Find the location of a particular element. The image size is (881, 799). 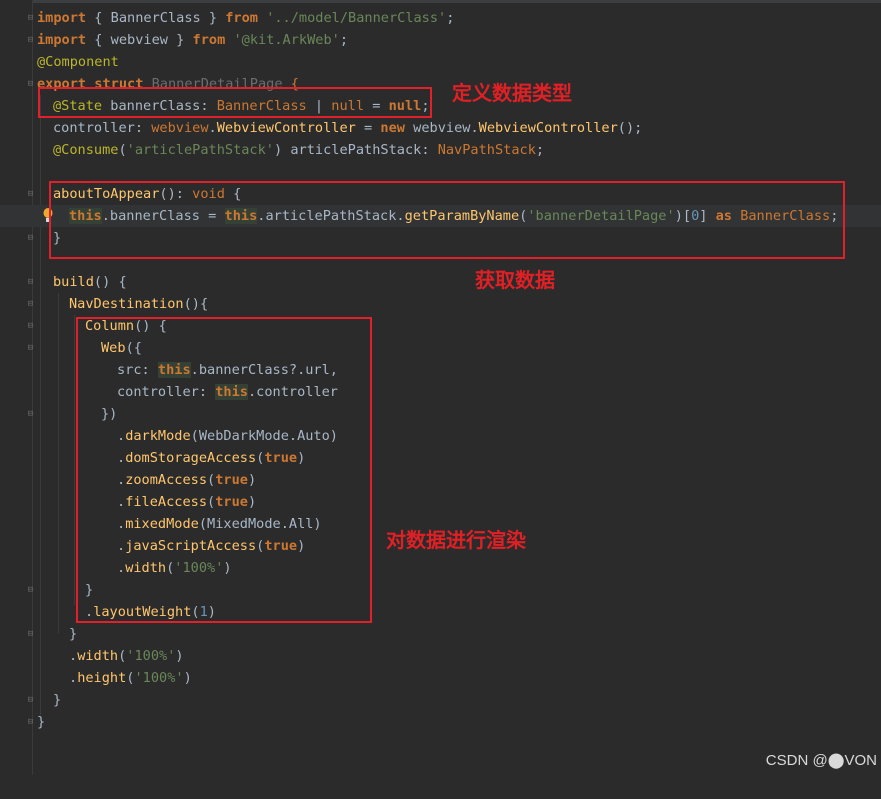

code-line: @Component is located at coordinates (440, 62).